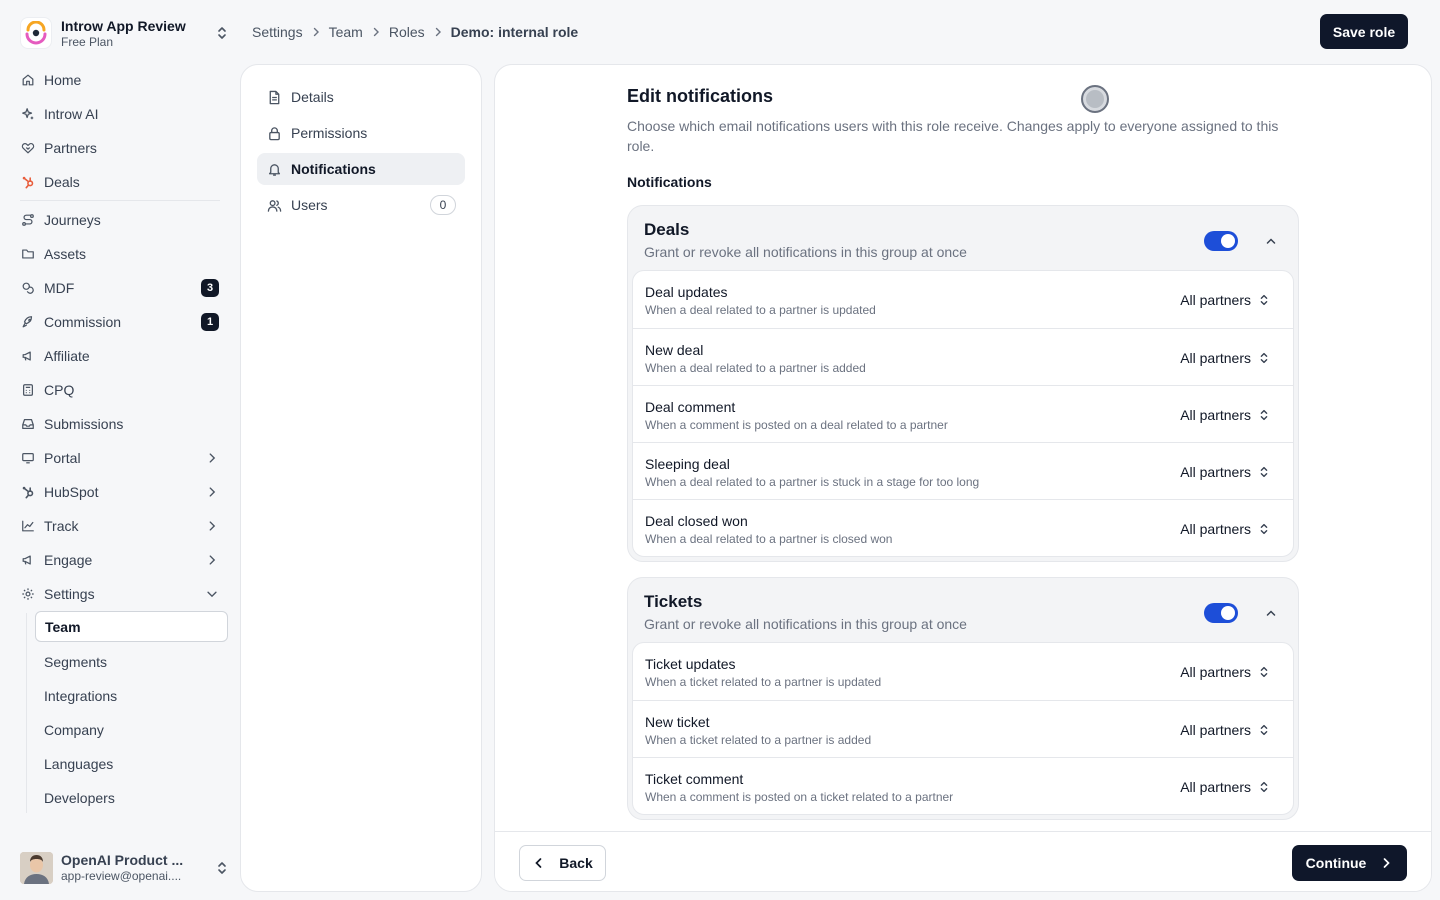  Describe the element at coordinates (72, 220) in the screenshot. I see `sidebar-item-label: Journeys` at that location.